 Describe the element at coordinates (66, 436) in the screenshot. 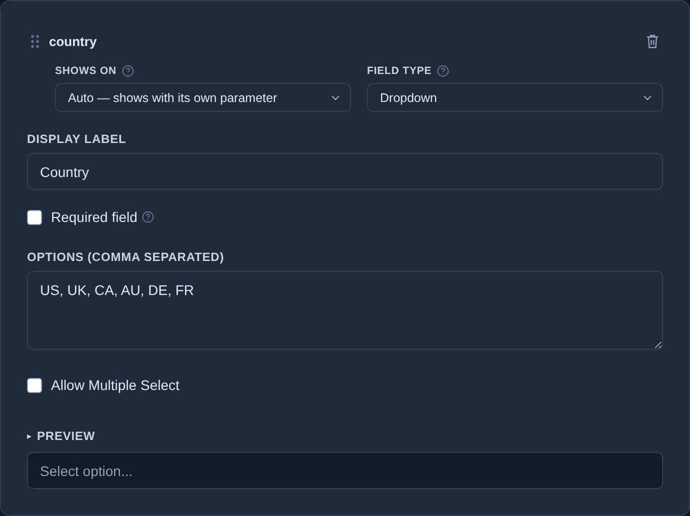

I see `section-label: PREVIEW` at that location.